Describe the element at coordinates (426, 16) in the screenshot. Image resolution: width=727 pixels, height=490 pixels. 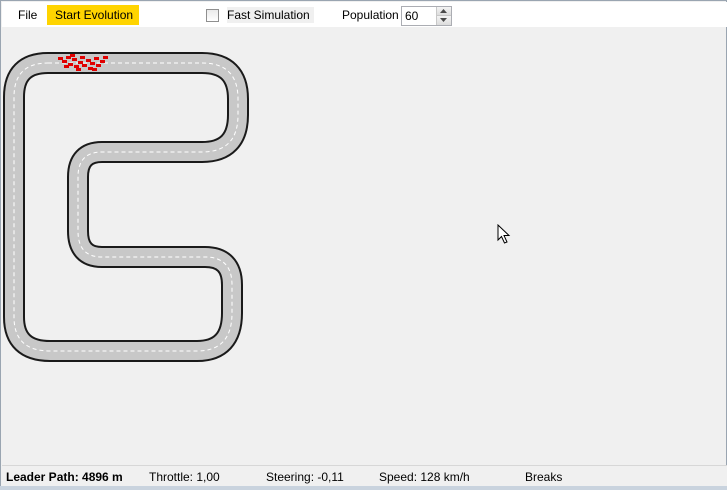
I see `population-stepper: 60` at that location.